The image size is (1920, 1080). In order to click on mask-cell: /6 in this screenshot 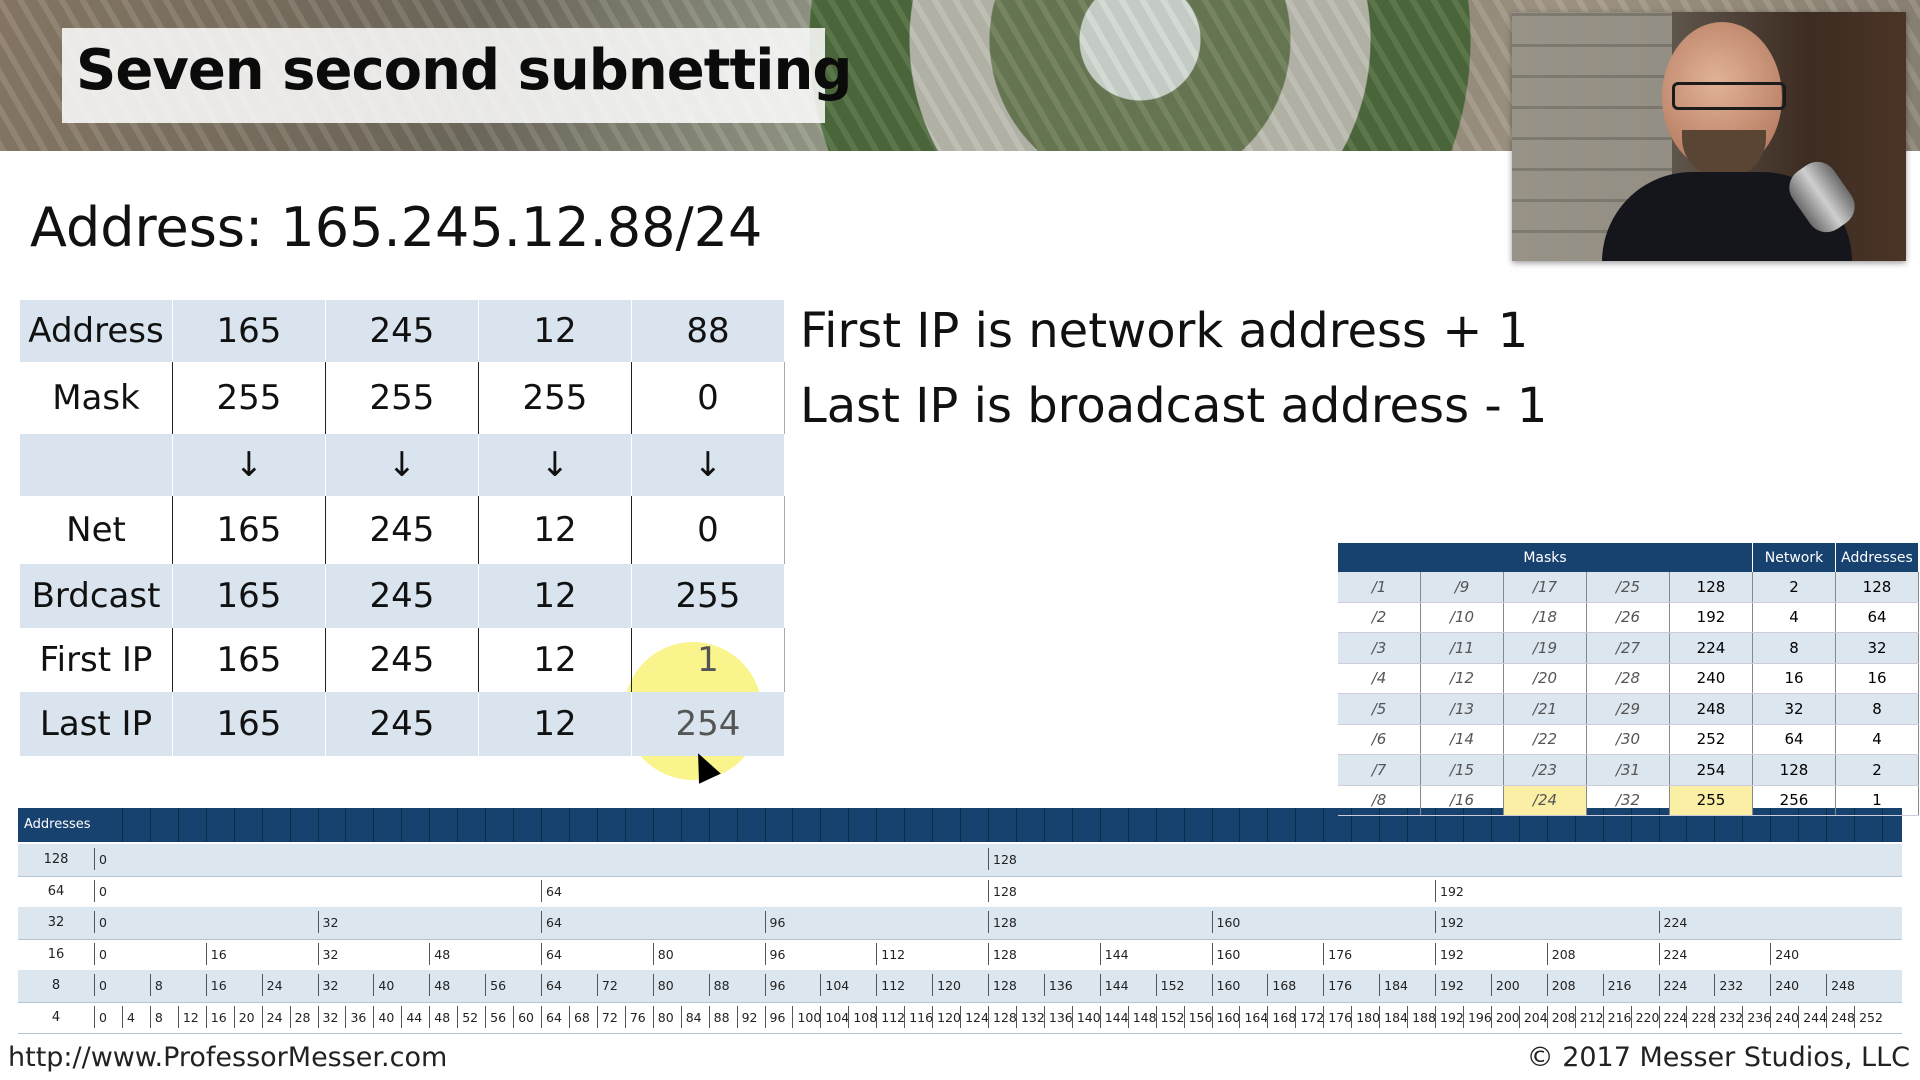, I will do `click(1379, 739)`.